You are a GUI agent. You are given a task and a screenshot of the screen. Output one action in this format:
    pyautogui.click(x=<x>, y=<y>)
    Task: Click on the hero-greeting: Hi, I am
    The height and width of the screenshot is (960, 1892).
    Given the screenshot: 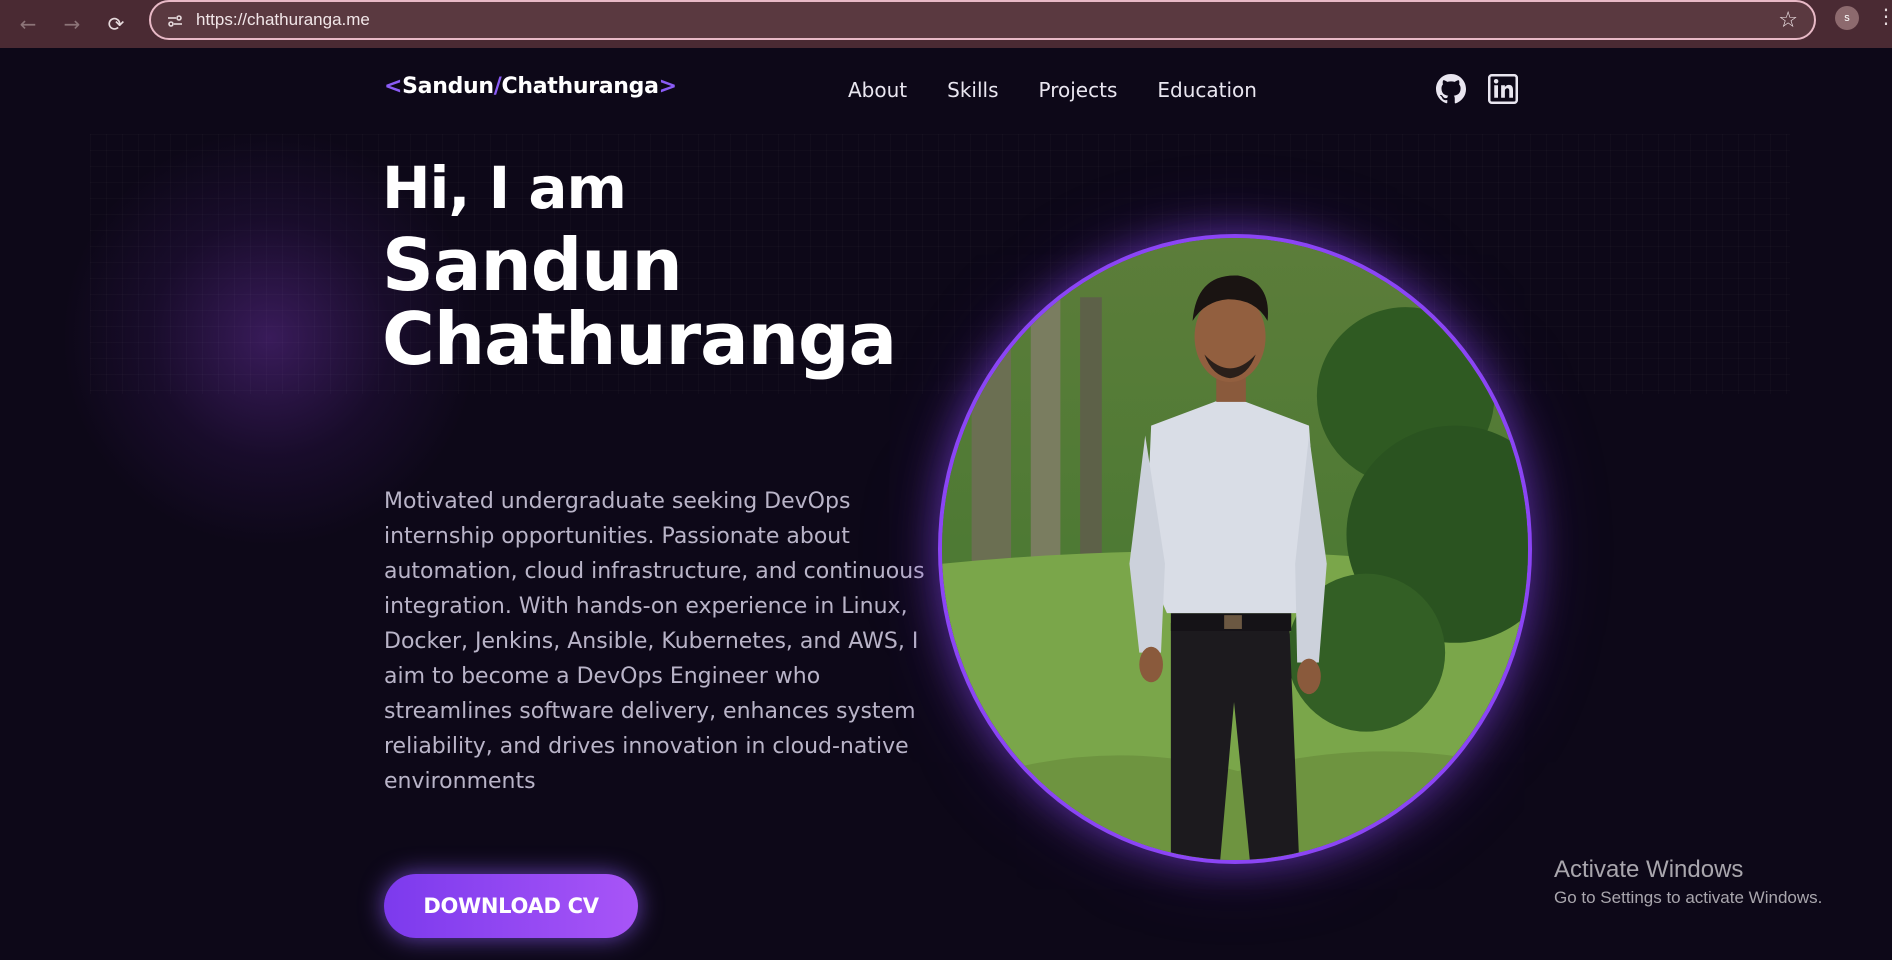 What is the action you would take?
    pyautogui.click(x=504, y=188)
    